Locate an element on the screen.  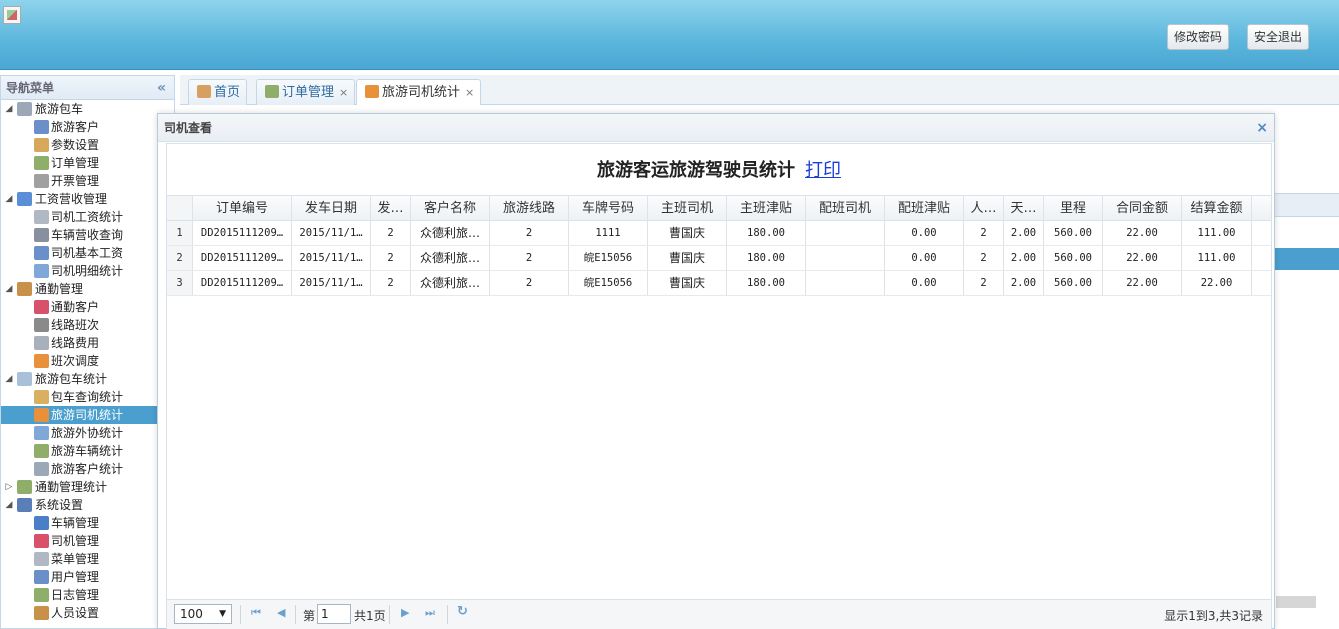
column-header: 主班津贴 is located at coordinates (766, 208).